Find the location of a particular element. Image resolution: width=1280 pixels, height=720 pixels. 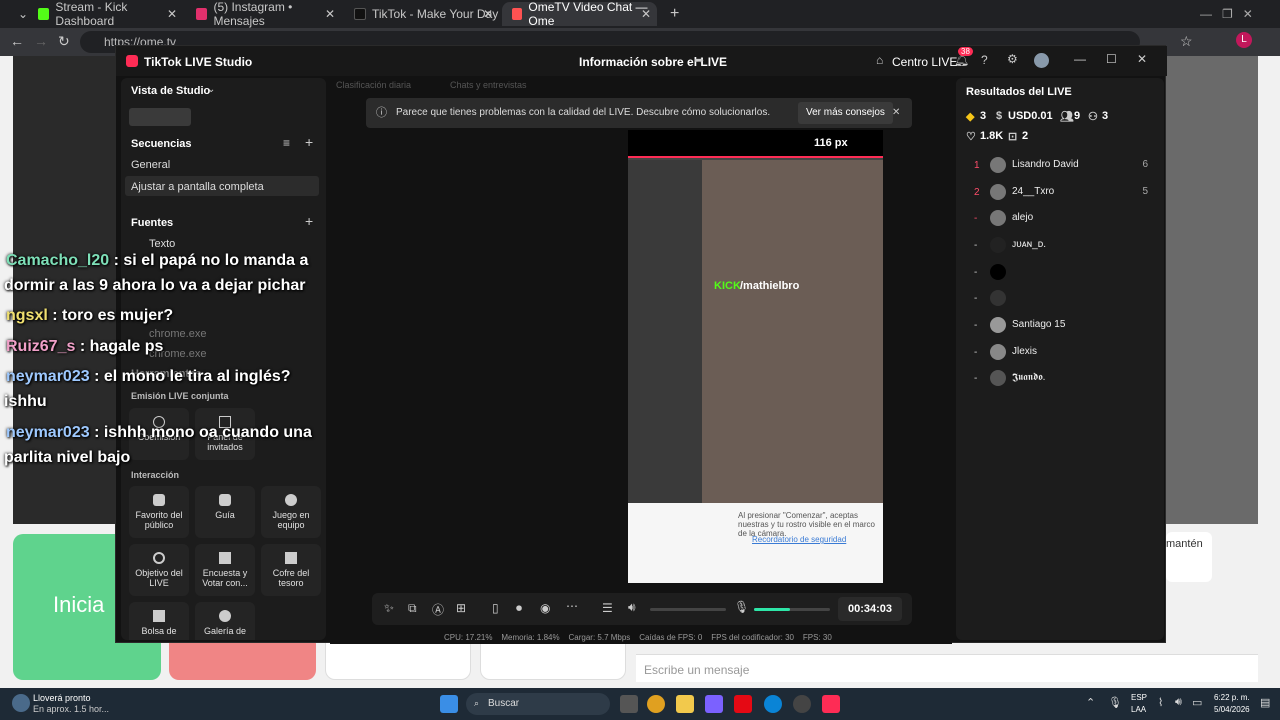

obs-icon is located at coordinates (802, 704).